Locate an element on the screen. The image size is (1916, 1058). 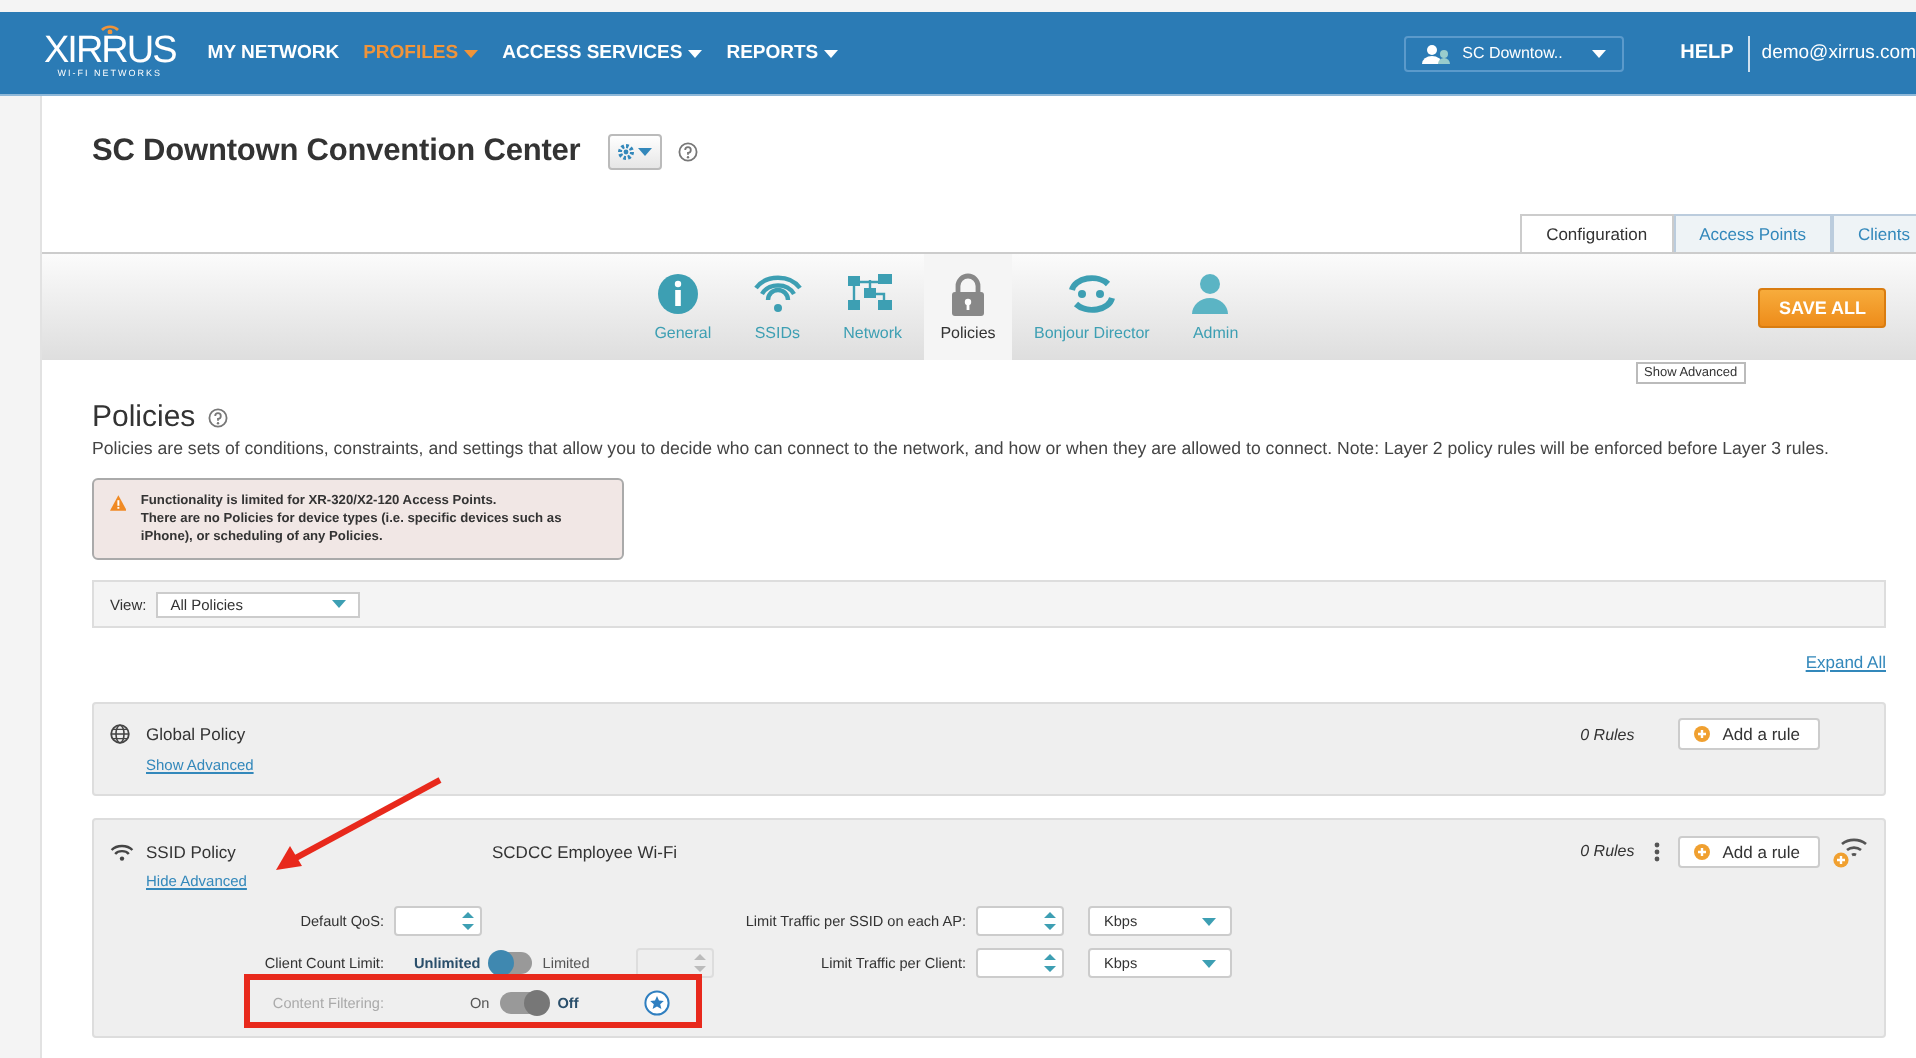
tab: Access Points is located at coordinates (1753, 233).